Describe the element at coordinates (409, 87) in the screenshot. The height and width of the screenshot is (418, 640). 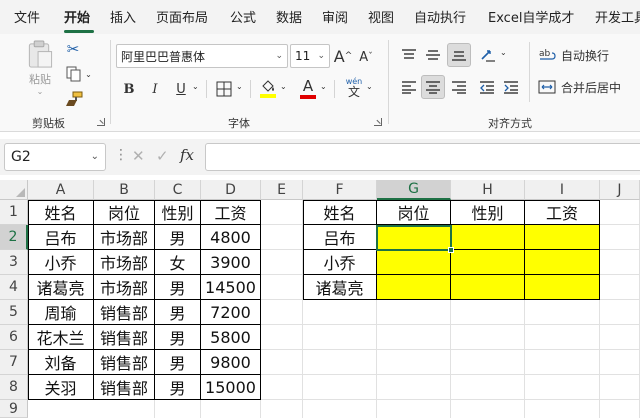
I see `align-left-button` at that location.